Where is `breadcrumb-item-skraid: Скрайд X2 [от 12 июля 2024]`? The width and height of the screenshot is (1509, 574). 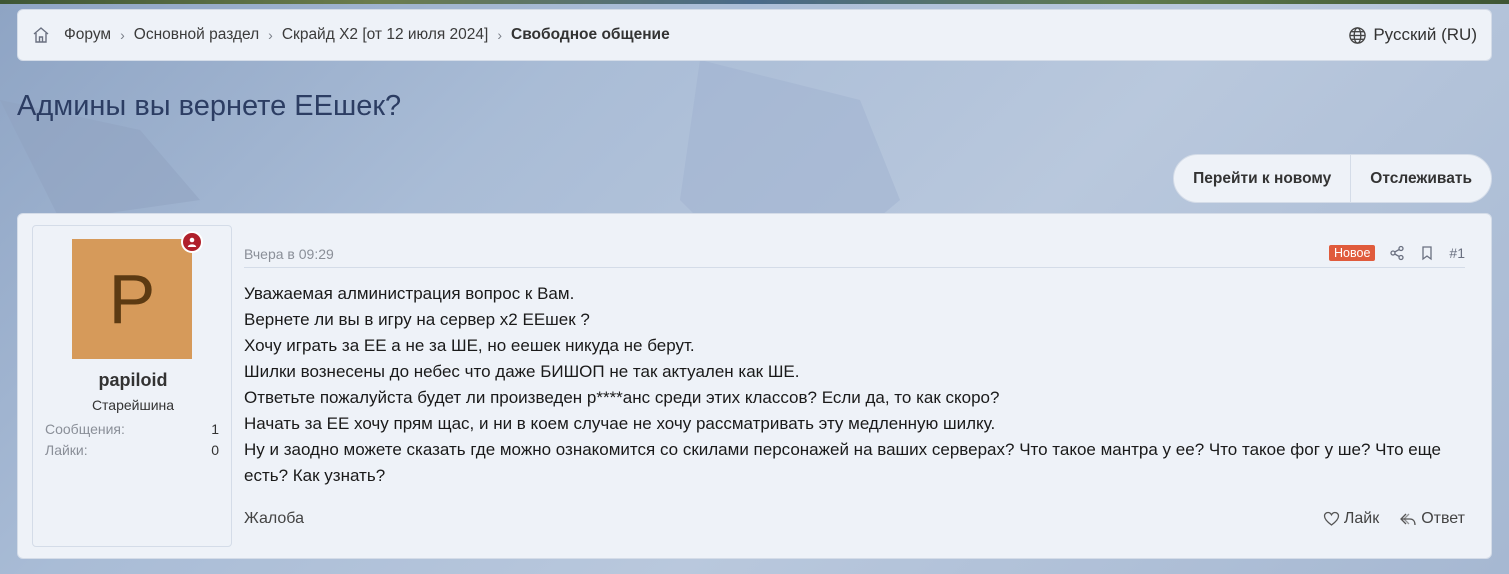 breadcrumb-item-skraid: Скрайд X2 [от 12 июля 2024] is located at coordinates (385, 35).